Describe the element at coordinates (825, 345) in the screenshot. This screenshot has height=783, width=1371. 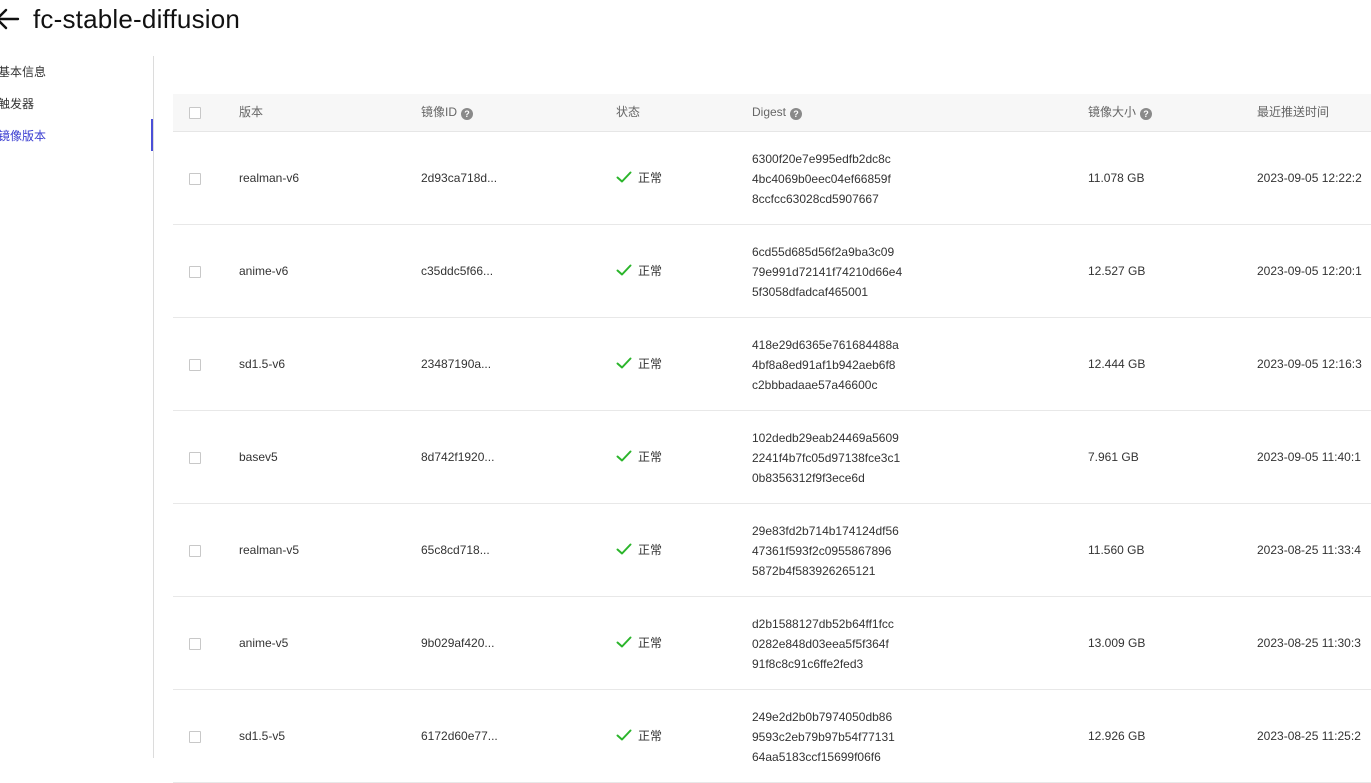
I see `digest-line: 418e29d6365e761684488a` at that location.